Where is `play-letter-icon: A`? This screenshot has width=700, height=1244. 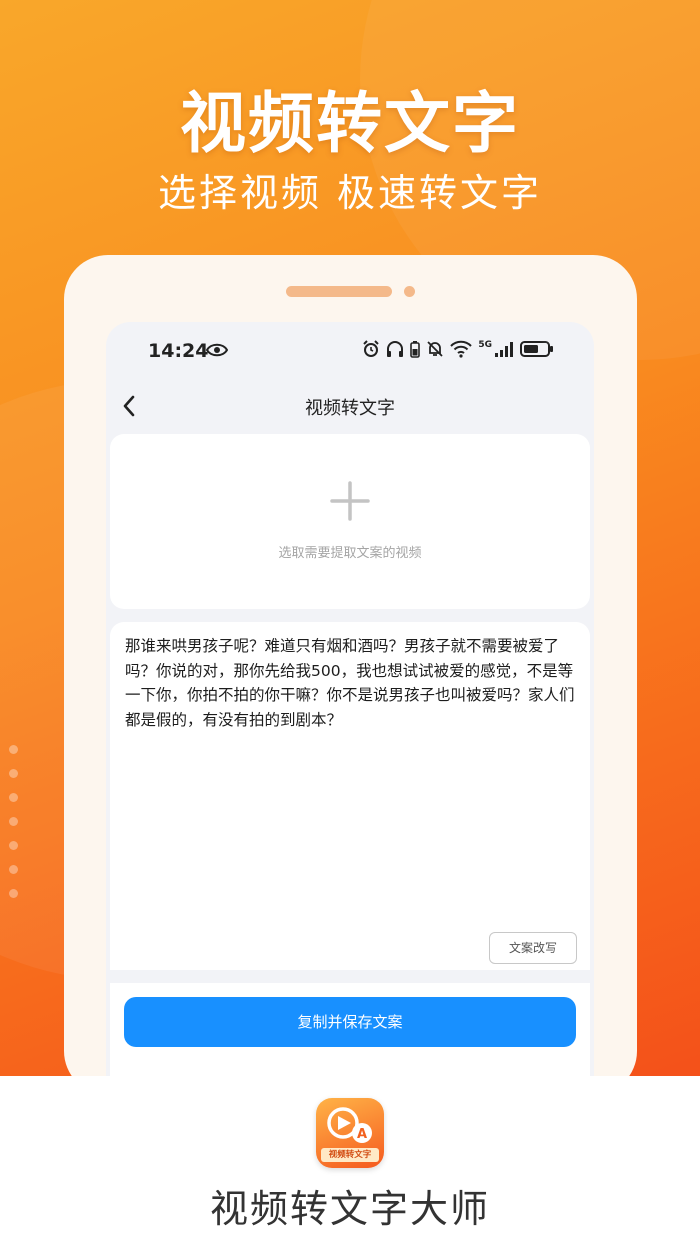 play-letter-icon: A is located at coordinates (349, 1125).